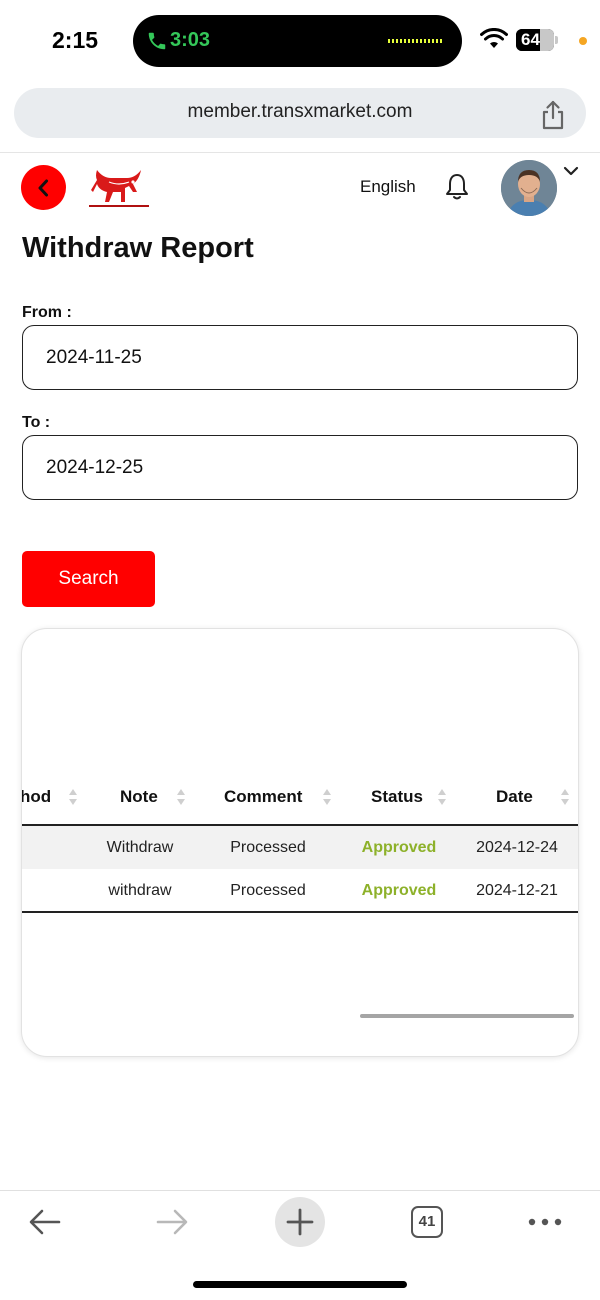 The height and width of the screenshot is (1300, 600). I want to click on search-button: Search, so click(88, 579).